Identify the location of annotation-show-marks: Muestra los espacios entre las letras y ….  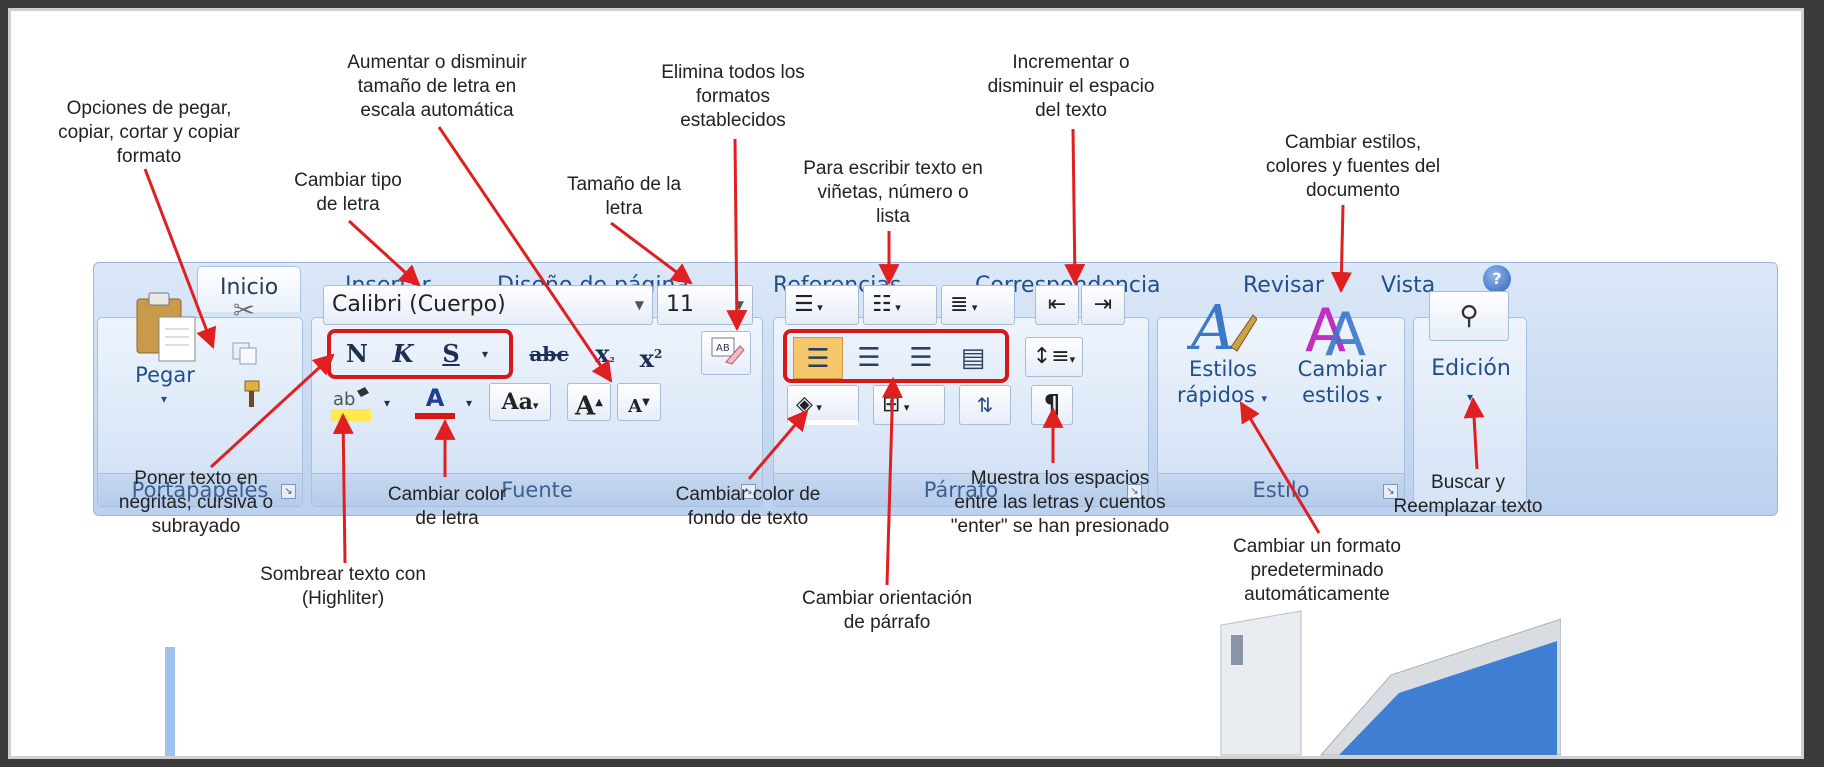
(1060, 502).